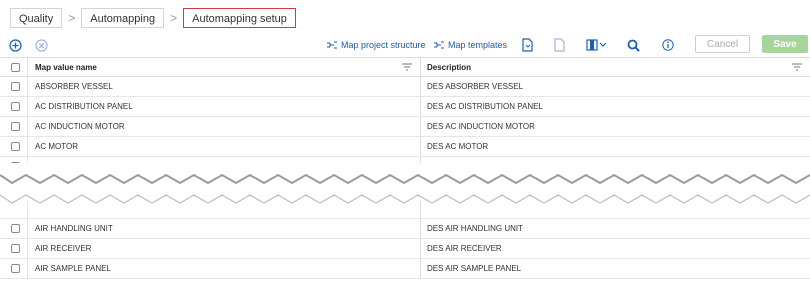 The image size is (810, 284). What do you see at coordinates (41, 45) in the screenshot?
I see `remove-icon` at bounding box center [41, 45].